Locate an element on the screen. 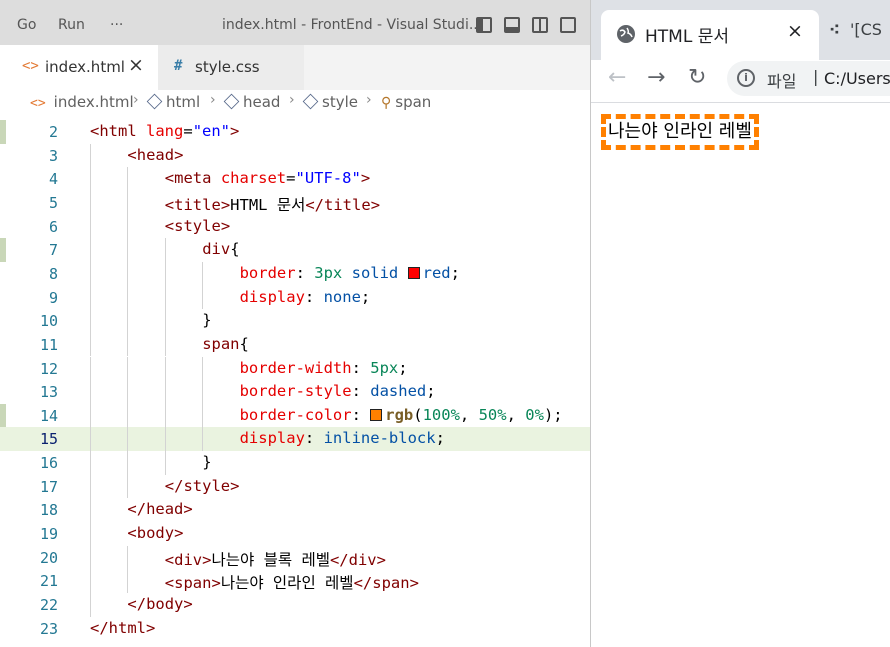  code-line: 16} is located at coordinates (295, 463).